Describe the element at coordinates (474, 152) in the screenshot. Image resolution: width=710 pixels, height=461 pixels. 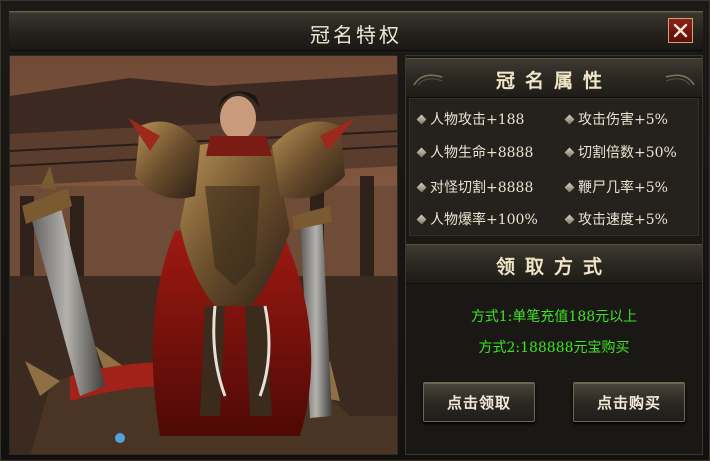
I see `attr-life: 人物生命+8888` at that location.